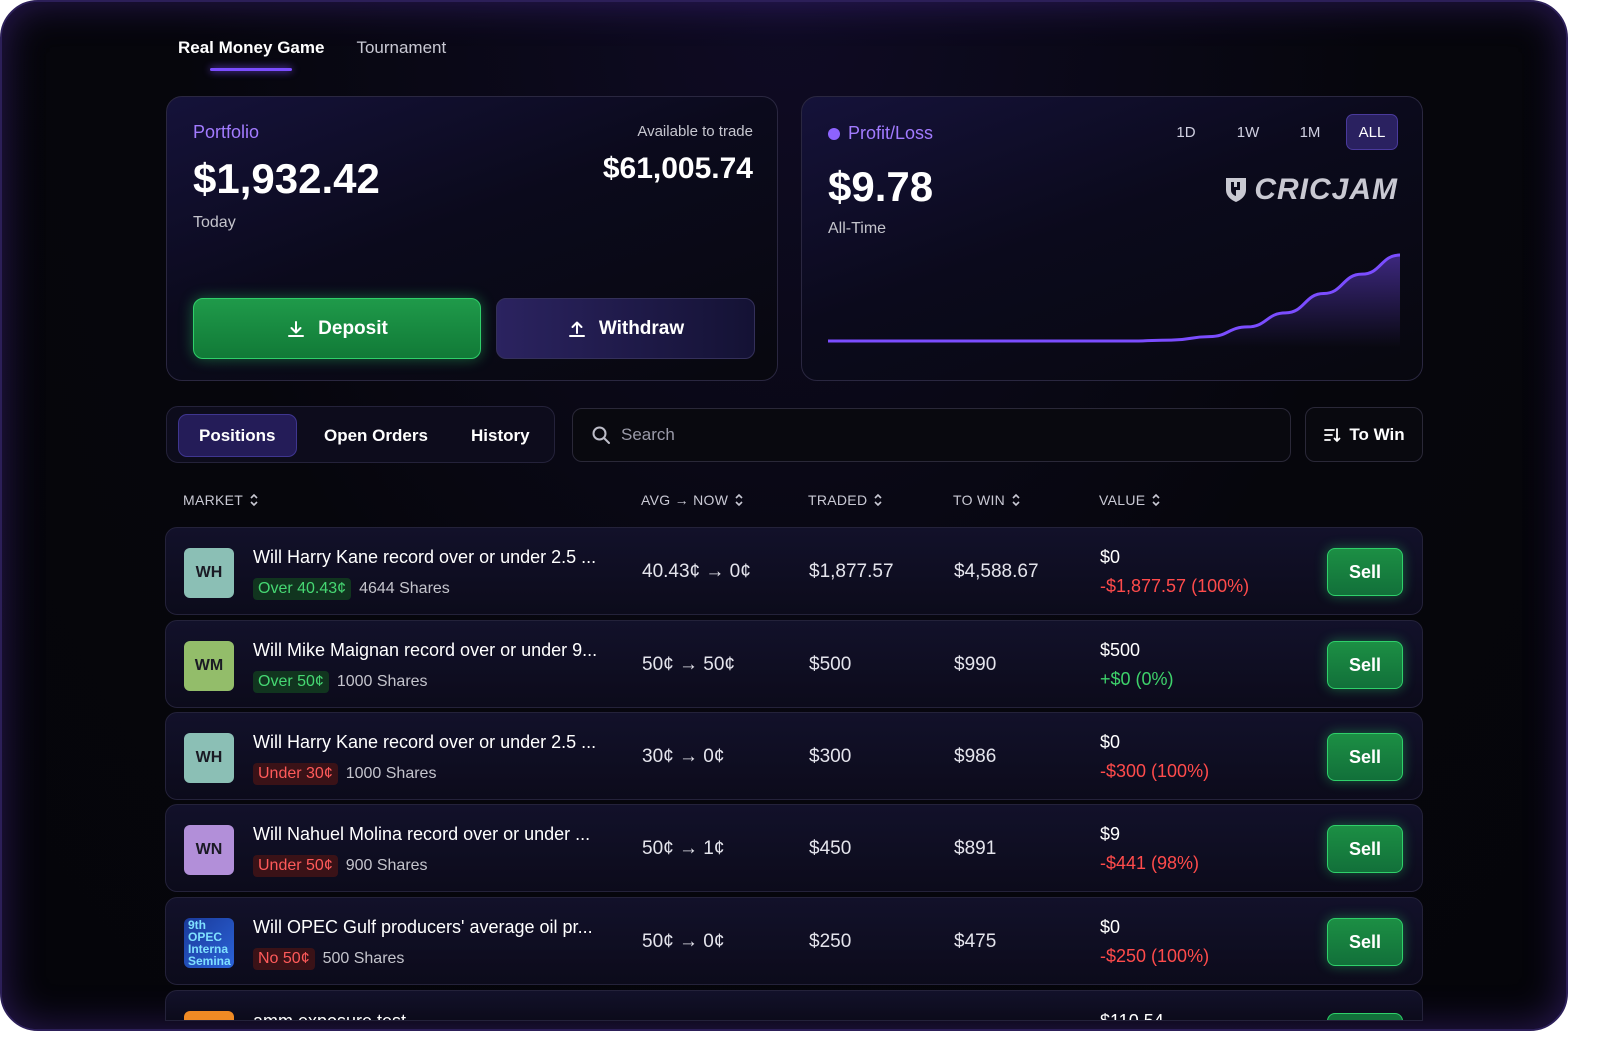 The image size is (1600, 1052). I want to click on value-change: +$0 (0%), so click(1137, 679).